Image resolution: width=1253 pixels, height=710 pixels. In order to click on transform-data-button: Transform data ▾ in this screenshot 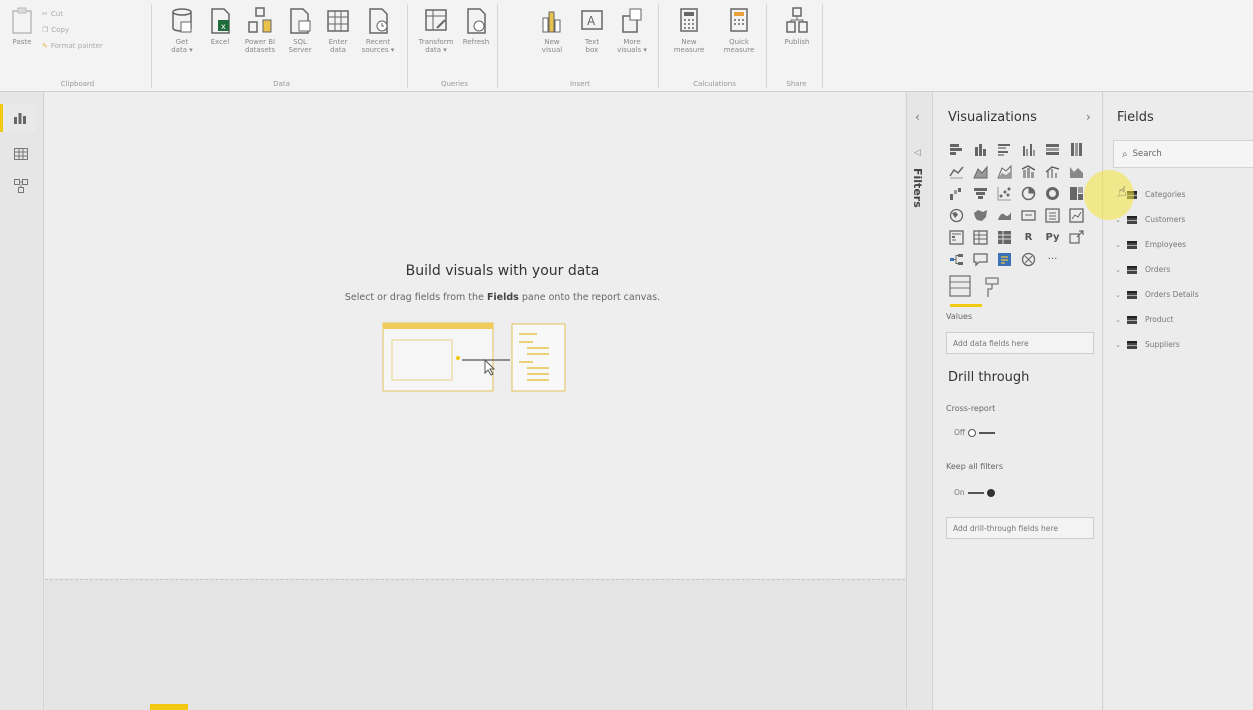, I will do `click(436, 30)`.